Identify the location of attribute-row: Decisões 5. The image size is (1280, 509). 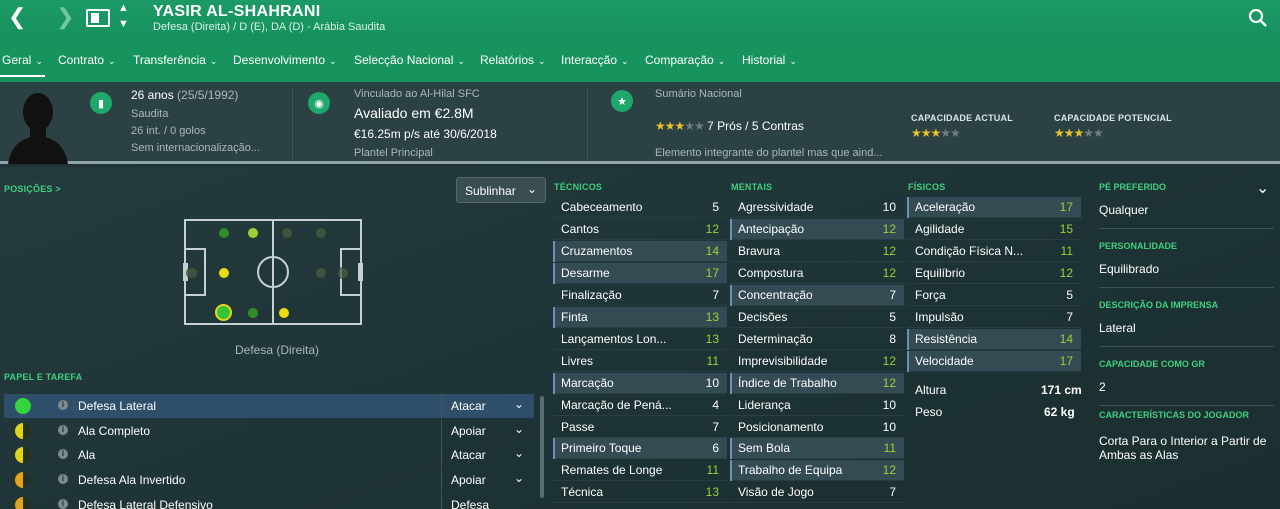
(817, 317).